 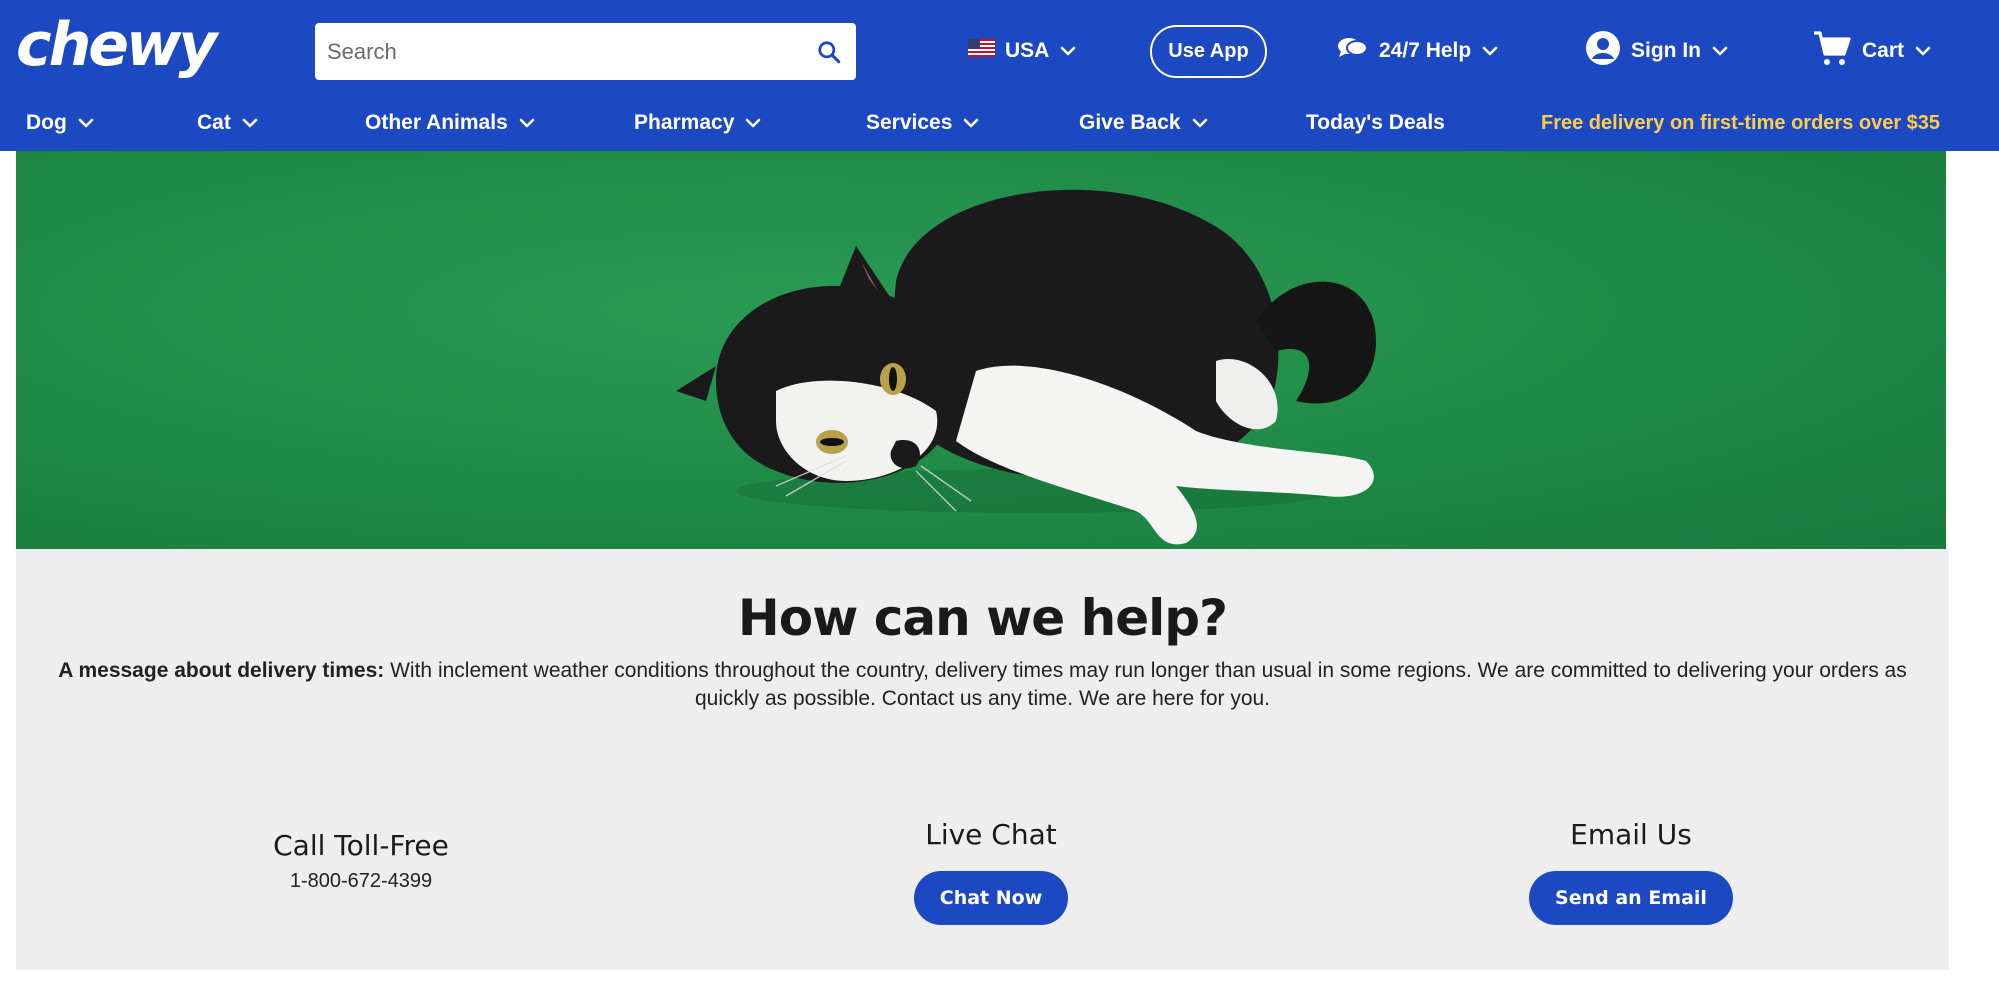 What do you see at coordinates (214, 122) in the screenshot?
I see `nav-label: Cat` at bounding box center [214, 122].